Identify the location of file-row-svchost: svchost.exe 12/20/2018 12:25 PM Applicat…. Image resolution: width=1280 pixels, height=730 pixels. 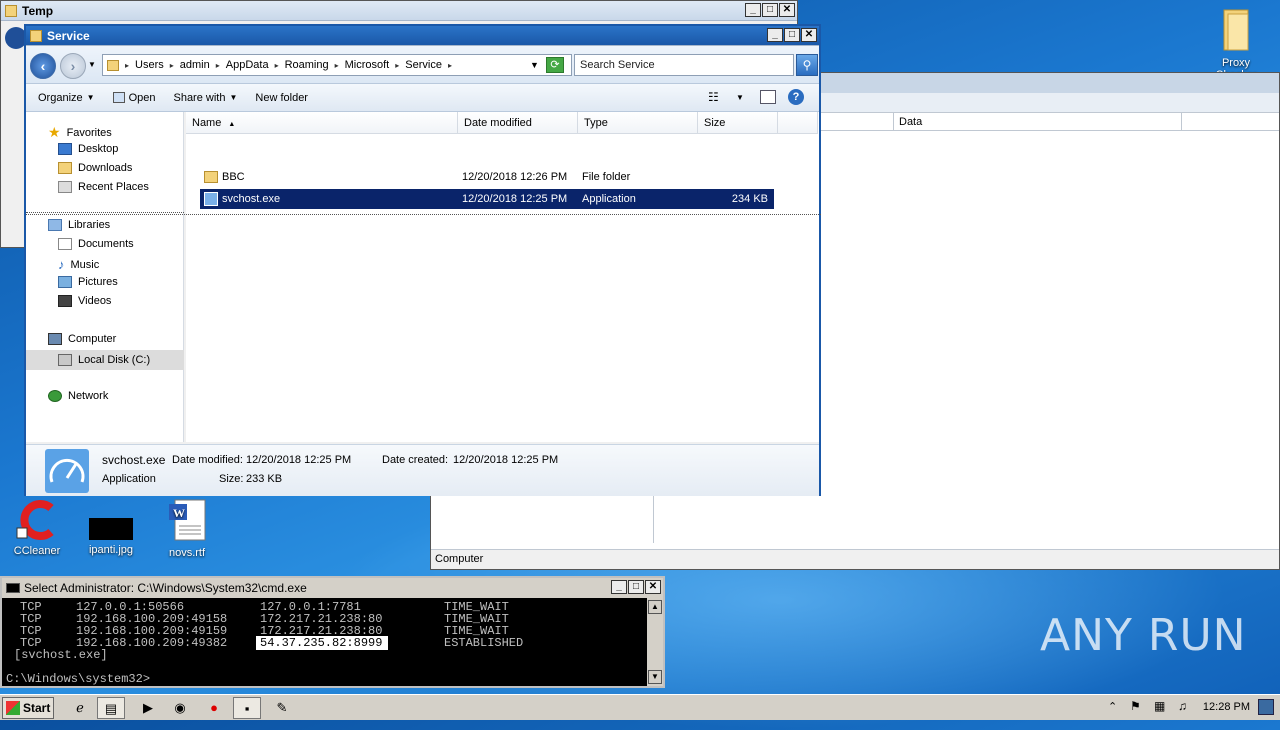
(487, 199).